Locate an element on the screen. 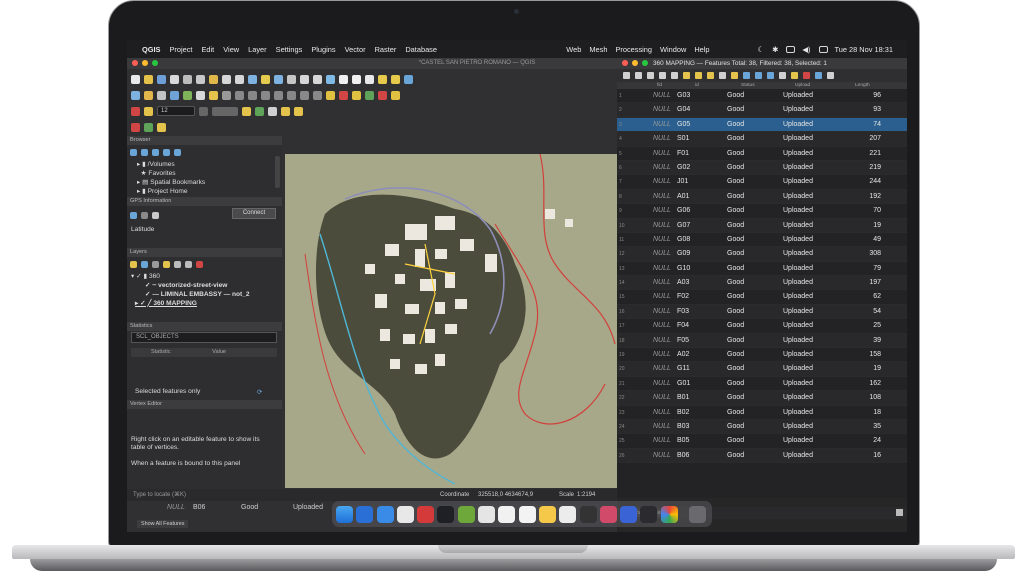 This screenshot has width=1027, height=582. select-all-icon is located at coordinates (698, 75).